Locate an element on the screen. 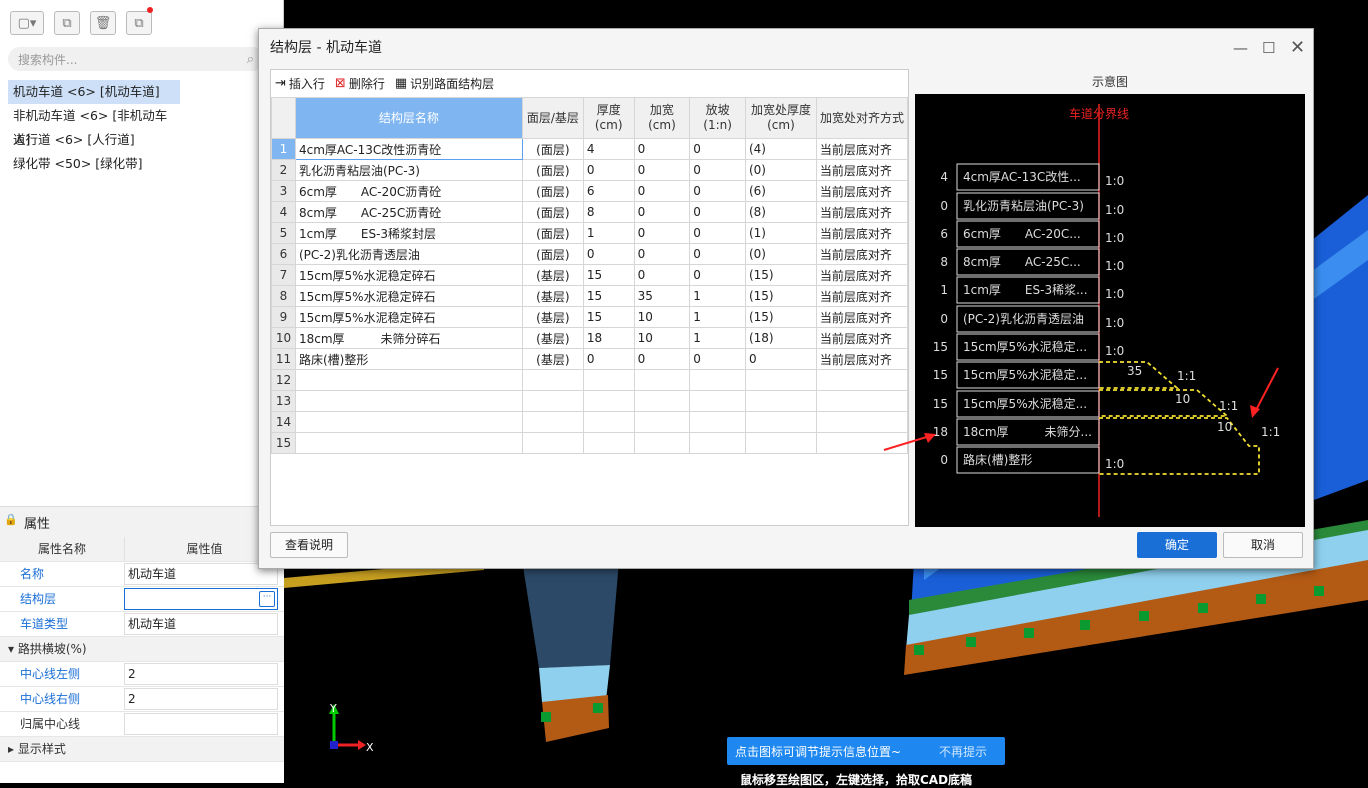  help-button: 查看说明 is located at coordinates (309, 545).